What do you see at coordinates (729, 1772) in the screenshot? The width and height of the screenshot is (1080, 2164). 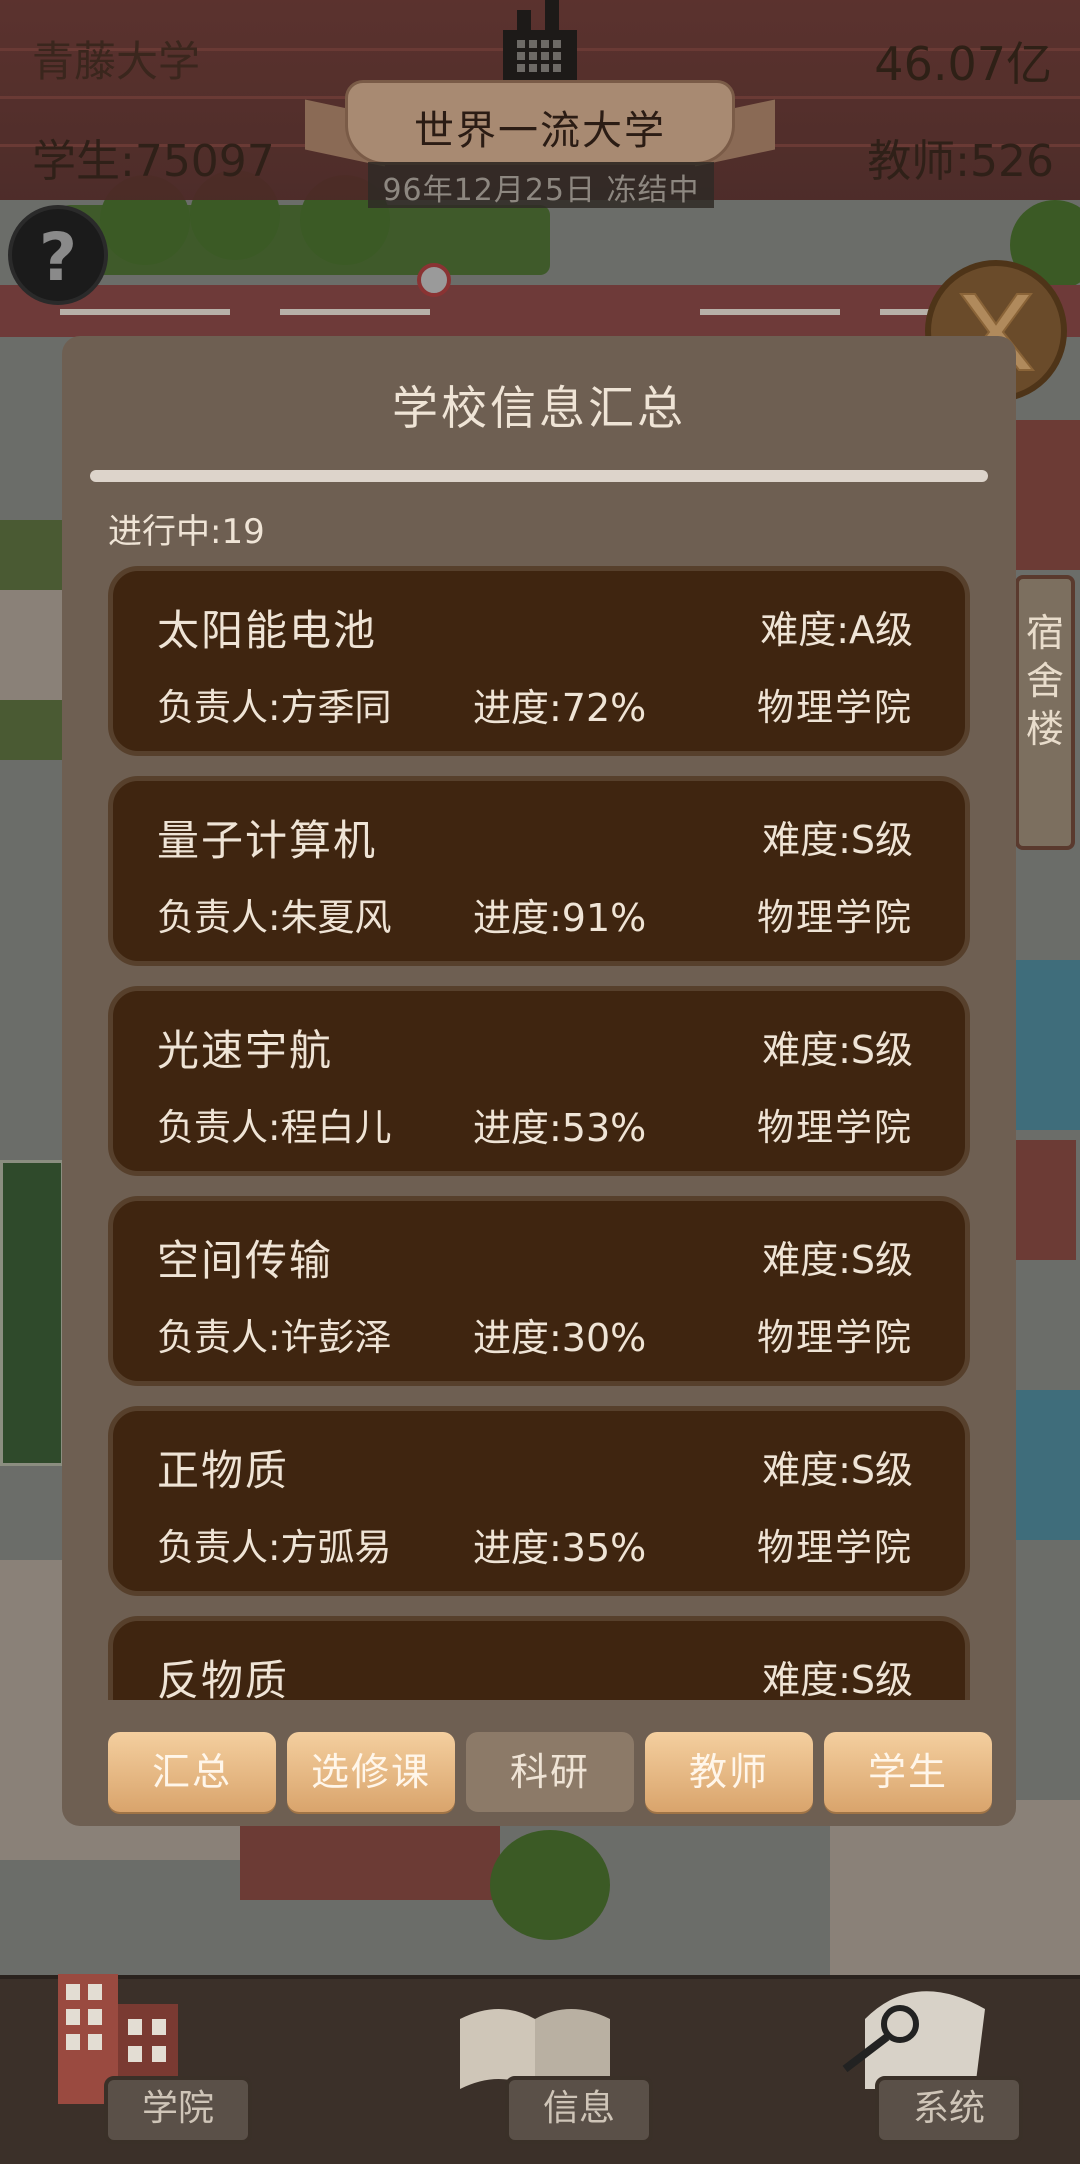 I see `tab-teachers: 教师` at bounding box center [729, 1772].